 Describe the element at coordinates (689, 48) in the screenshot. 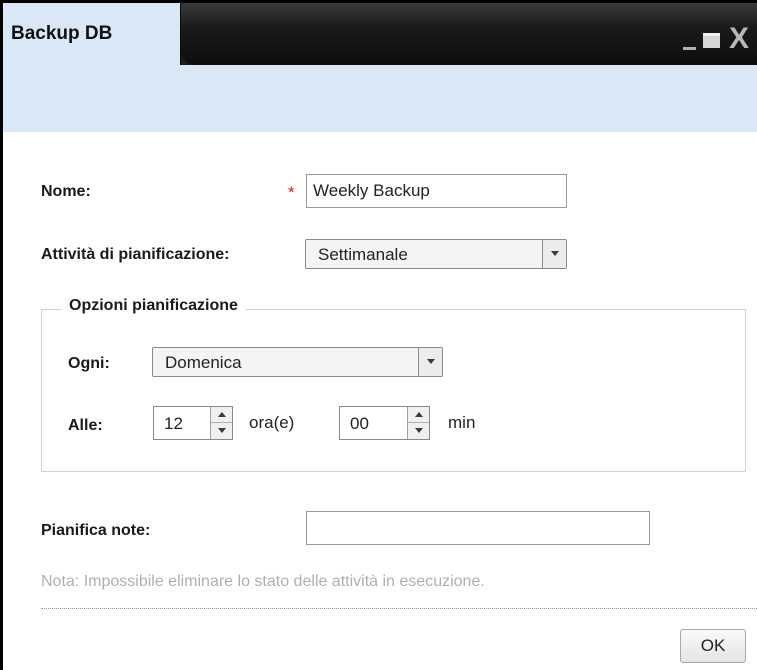

I see `minimize-icon` at that location.